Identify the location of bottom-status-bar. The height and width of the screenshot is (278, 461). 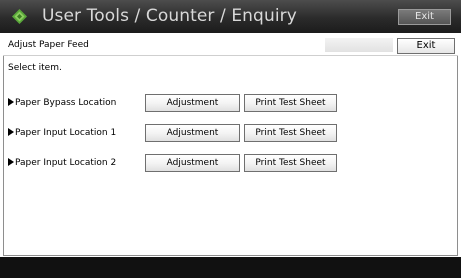
(230, 267).